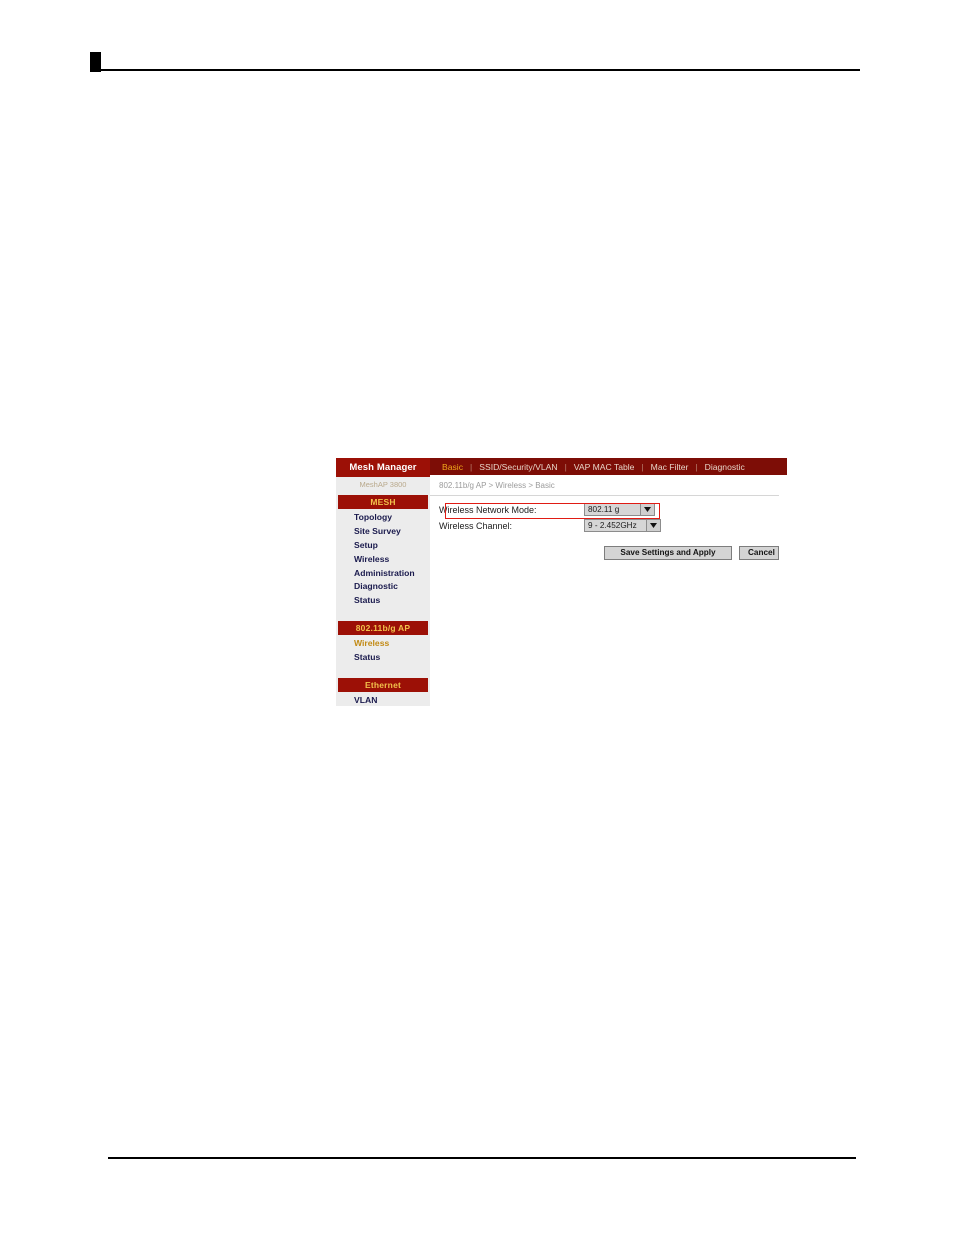  I want to click on sidebar-item-setup: Setup, so click(383, 546).